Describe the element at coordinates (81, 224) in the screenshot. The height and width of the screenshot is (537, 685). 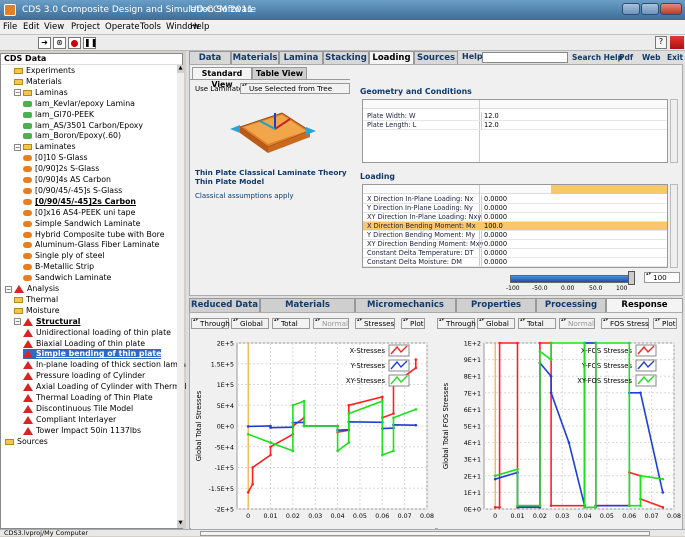
I see `tree-item: Simple Sandwich Laminate` at that location.